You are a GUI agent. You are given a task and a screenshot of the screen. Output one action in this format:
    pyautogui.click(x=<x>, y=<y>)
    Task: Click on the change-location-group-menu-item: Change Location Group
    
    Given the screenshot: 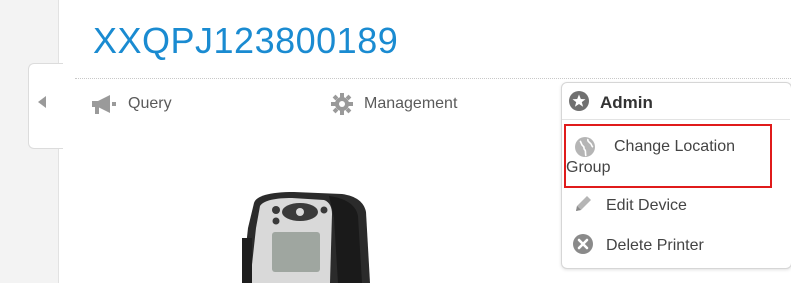 What is the action you would take?
    pyautogui.click(x=668, y=156)
    